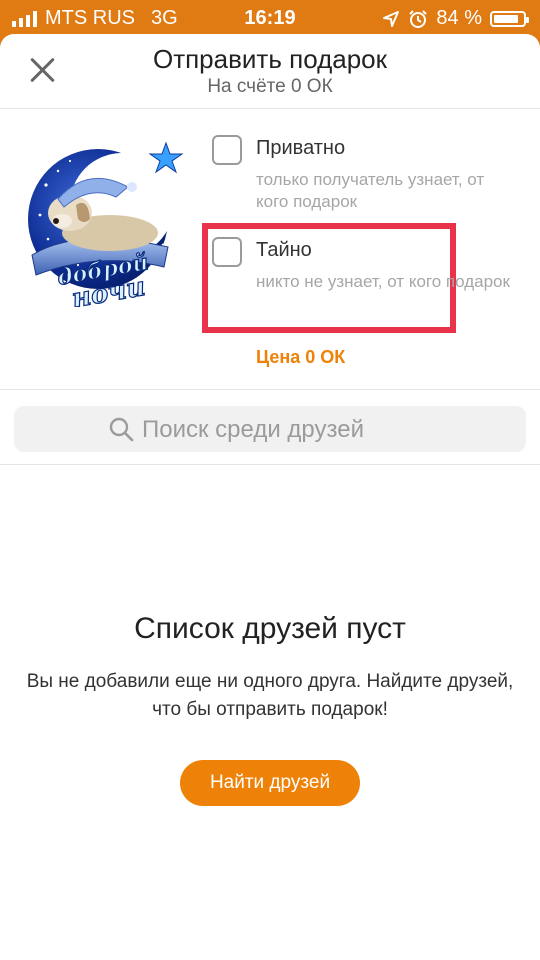 The width and height of the screenshot is (540, 960). What do you see at coordinates (253, 429) in the screenshot?
I see `search-placeholder: Поиск среди друзей` at bounding box center [253, 429].